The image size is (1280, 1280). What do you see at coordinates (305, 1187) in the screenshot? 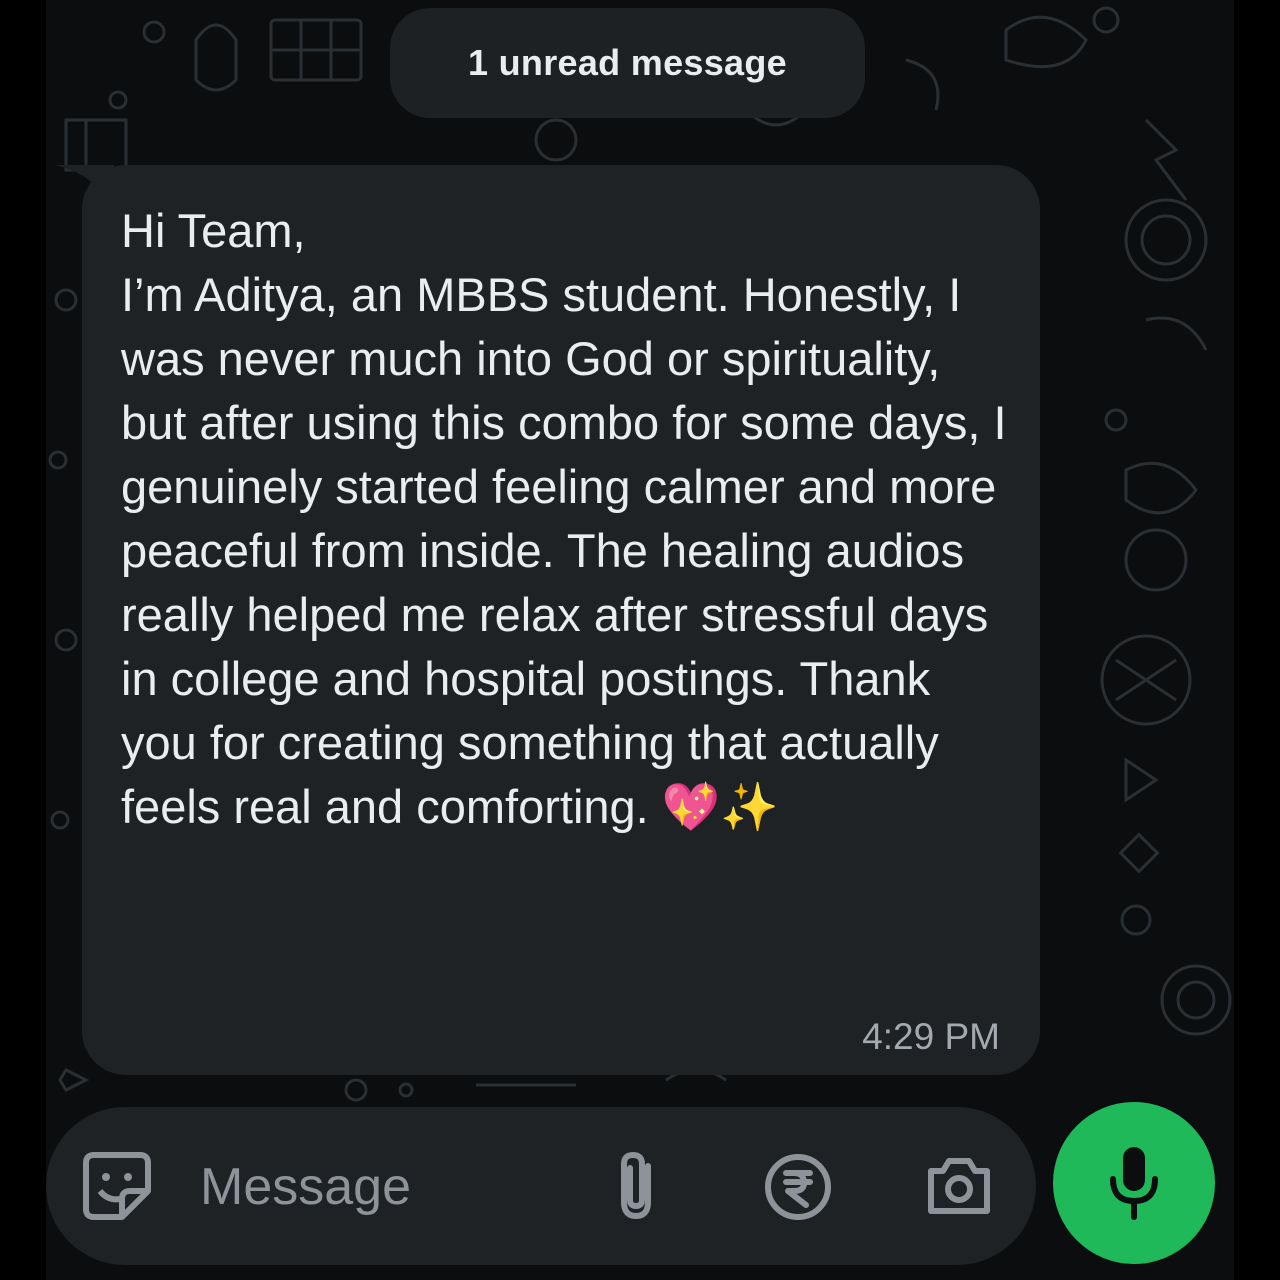
I see `message-input: Message` at bounding box center [305, 1187].